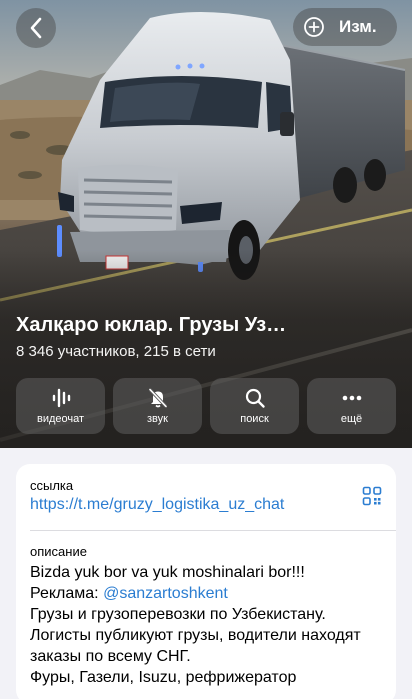 The height and width of the screenshot is (699, 412). What do you see at coordinates (314, 27) in the screenshot?
I see `add-circle-icon` at bounding box center [314, 27].